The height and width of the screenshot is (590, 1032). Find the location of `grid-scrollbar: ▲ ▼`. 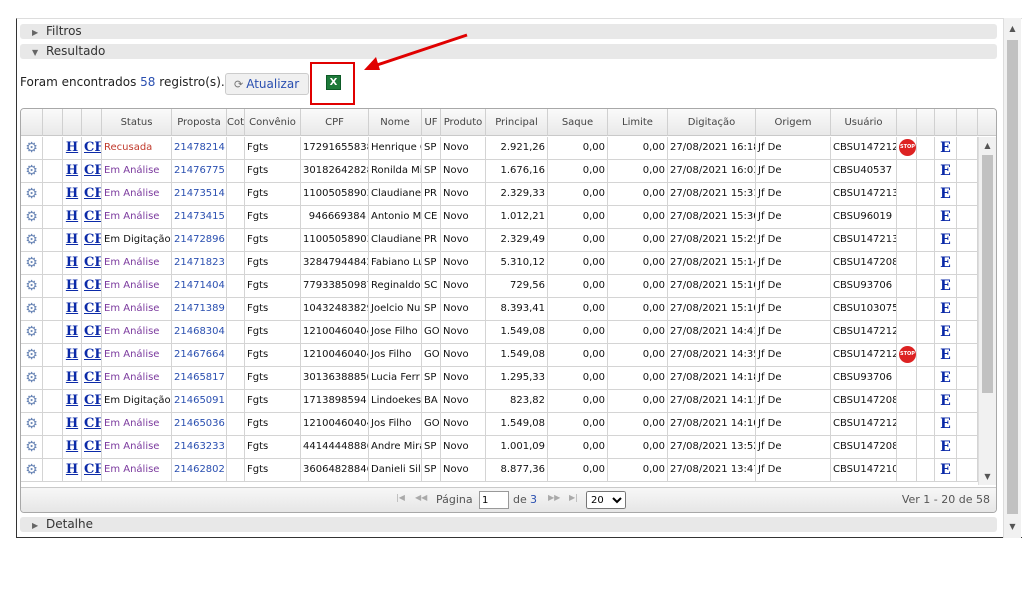

grid-scrollbar: ▲ ▼ is located at coordinates (987, 311).